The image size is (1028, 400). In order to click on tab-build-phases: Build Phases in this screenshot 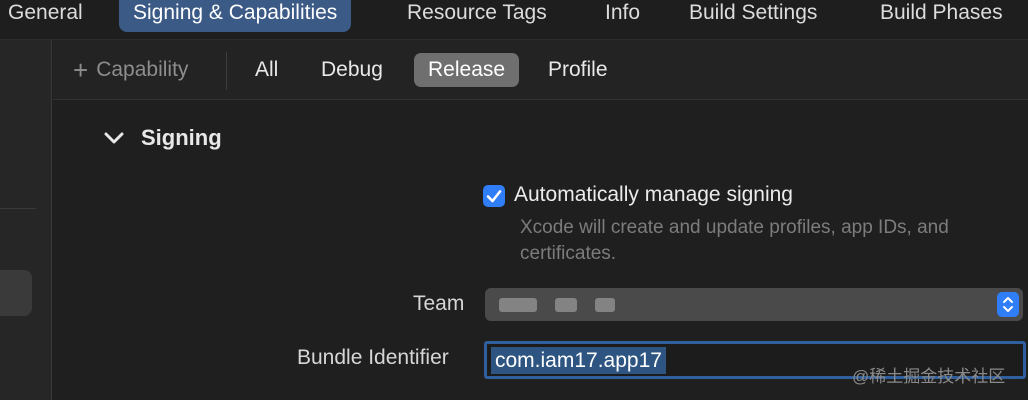, I will do `click(941, 16)`.